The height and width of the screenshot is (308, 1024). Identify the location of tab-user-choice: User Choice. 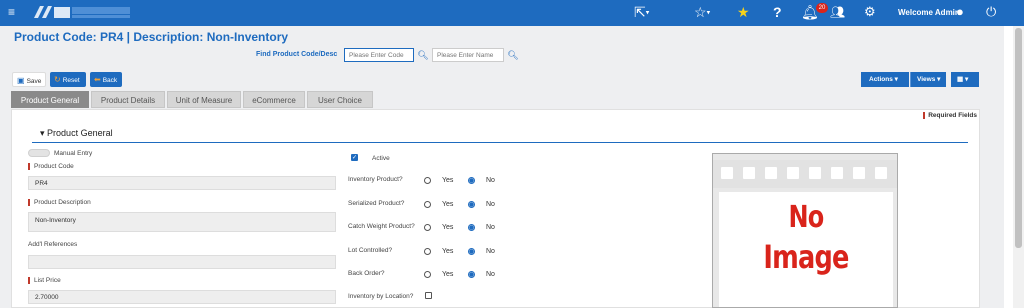
(340, 99).